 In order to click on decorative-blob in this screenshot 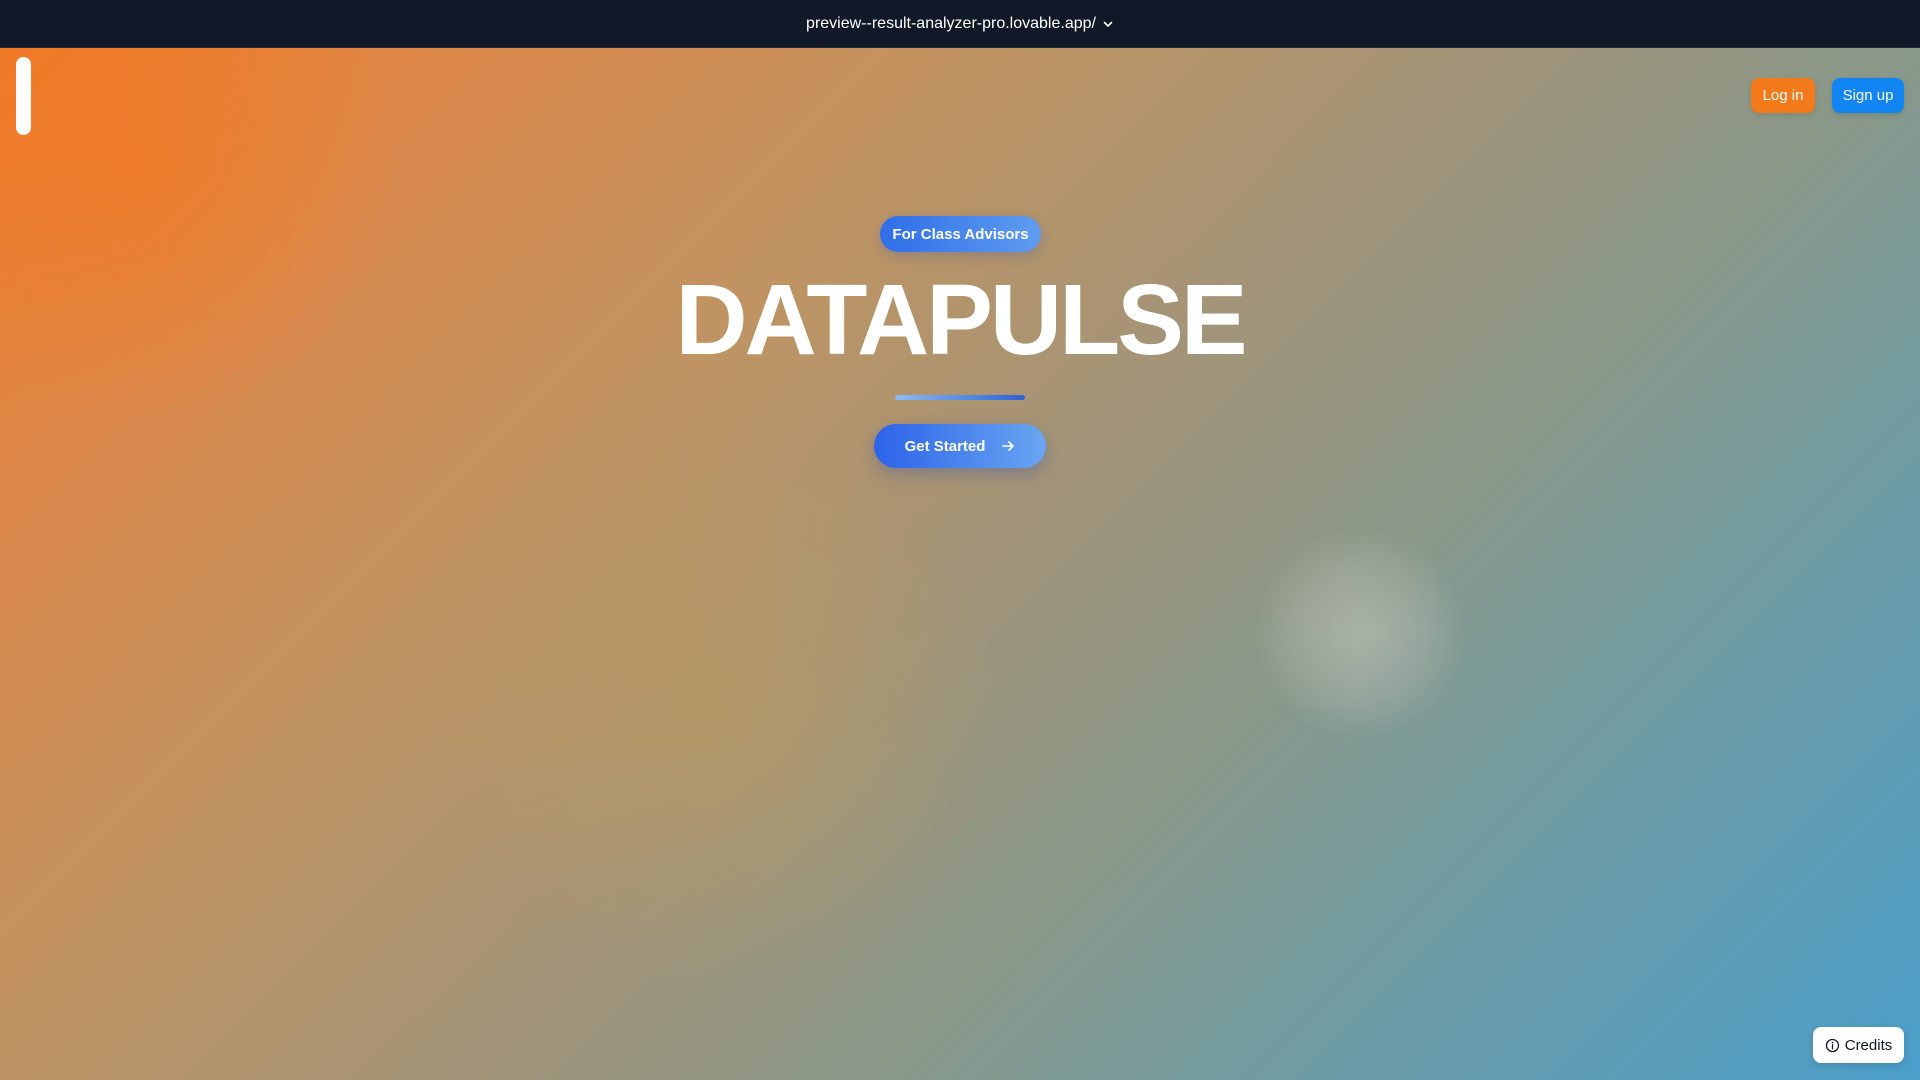, I will do `click(1360, 633)`.